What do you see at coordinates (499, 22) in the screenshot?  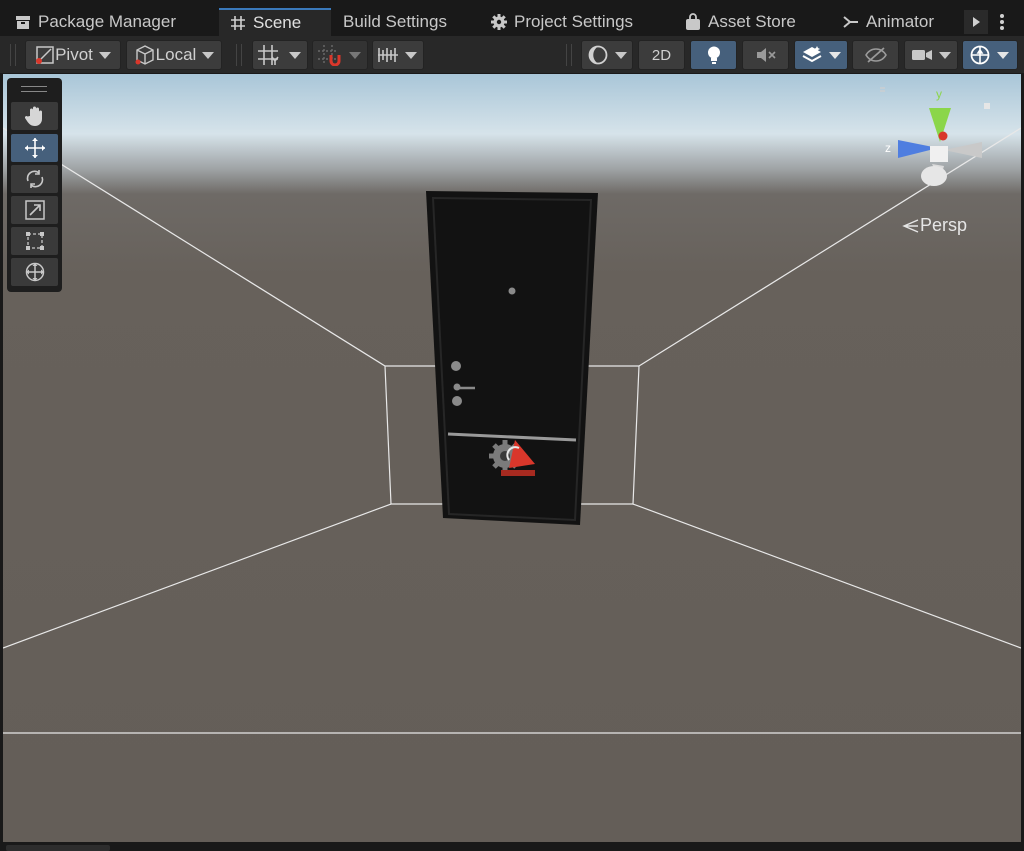 I see `gear-icon` at bounding box center [499, 22].